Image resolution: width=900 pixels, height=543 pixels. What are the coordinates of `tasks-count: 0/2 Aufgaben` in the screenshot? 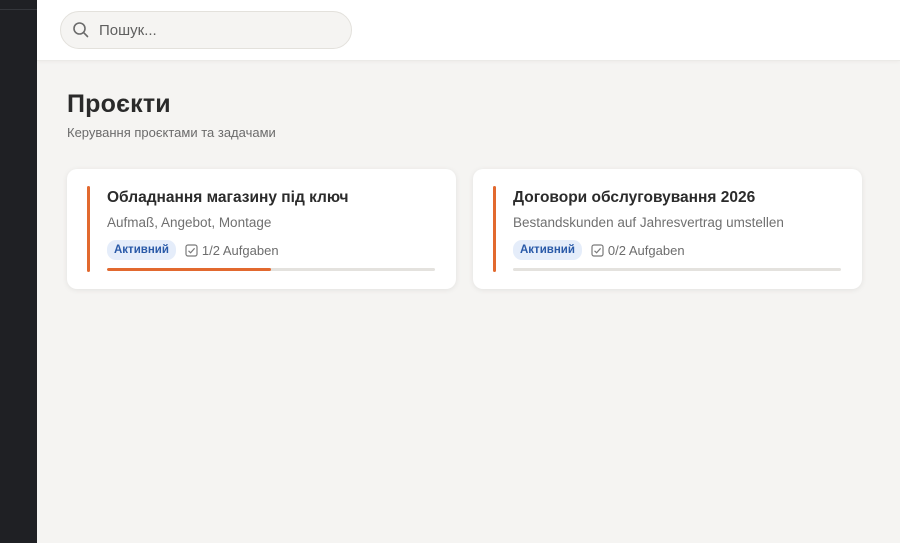 It's located at (646, 250).